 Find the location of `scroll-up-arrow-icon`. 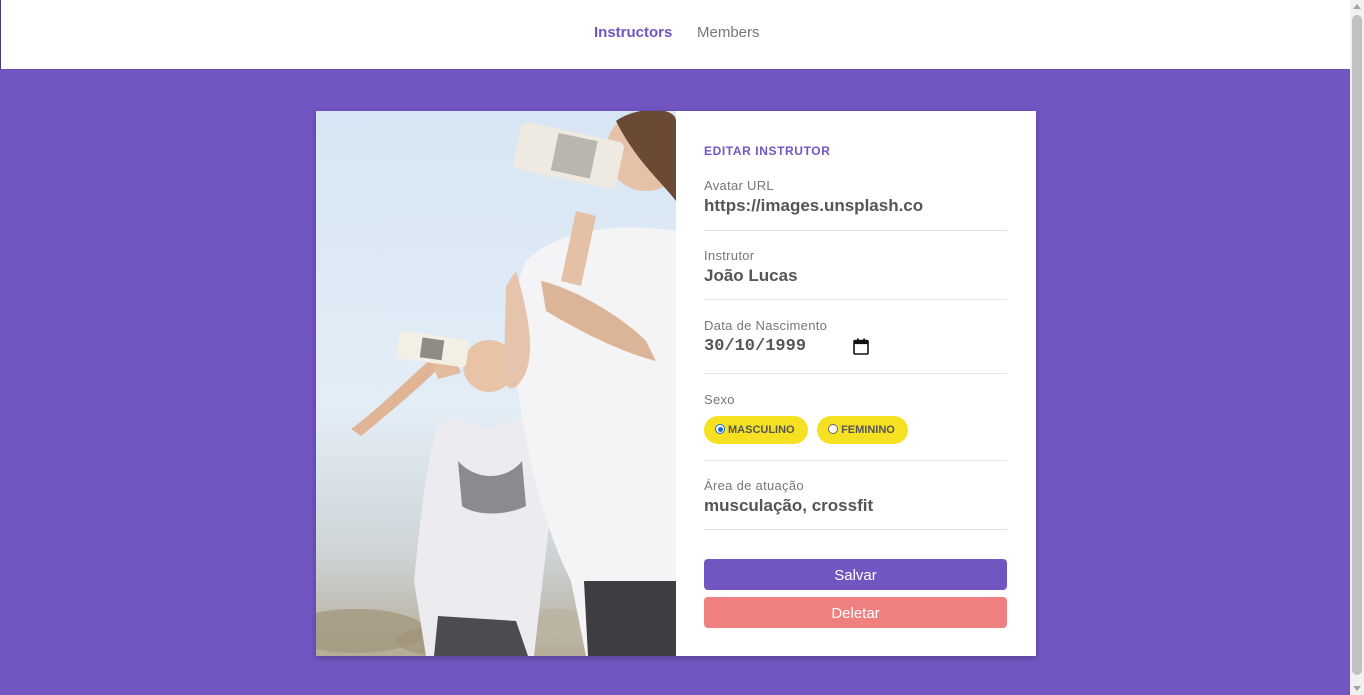

scroll-up-arrow-icon is located at coordinates (1357, 6).